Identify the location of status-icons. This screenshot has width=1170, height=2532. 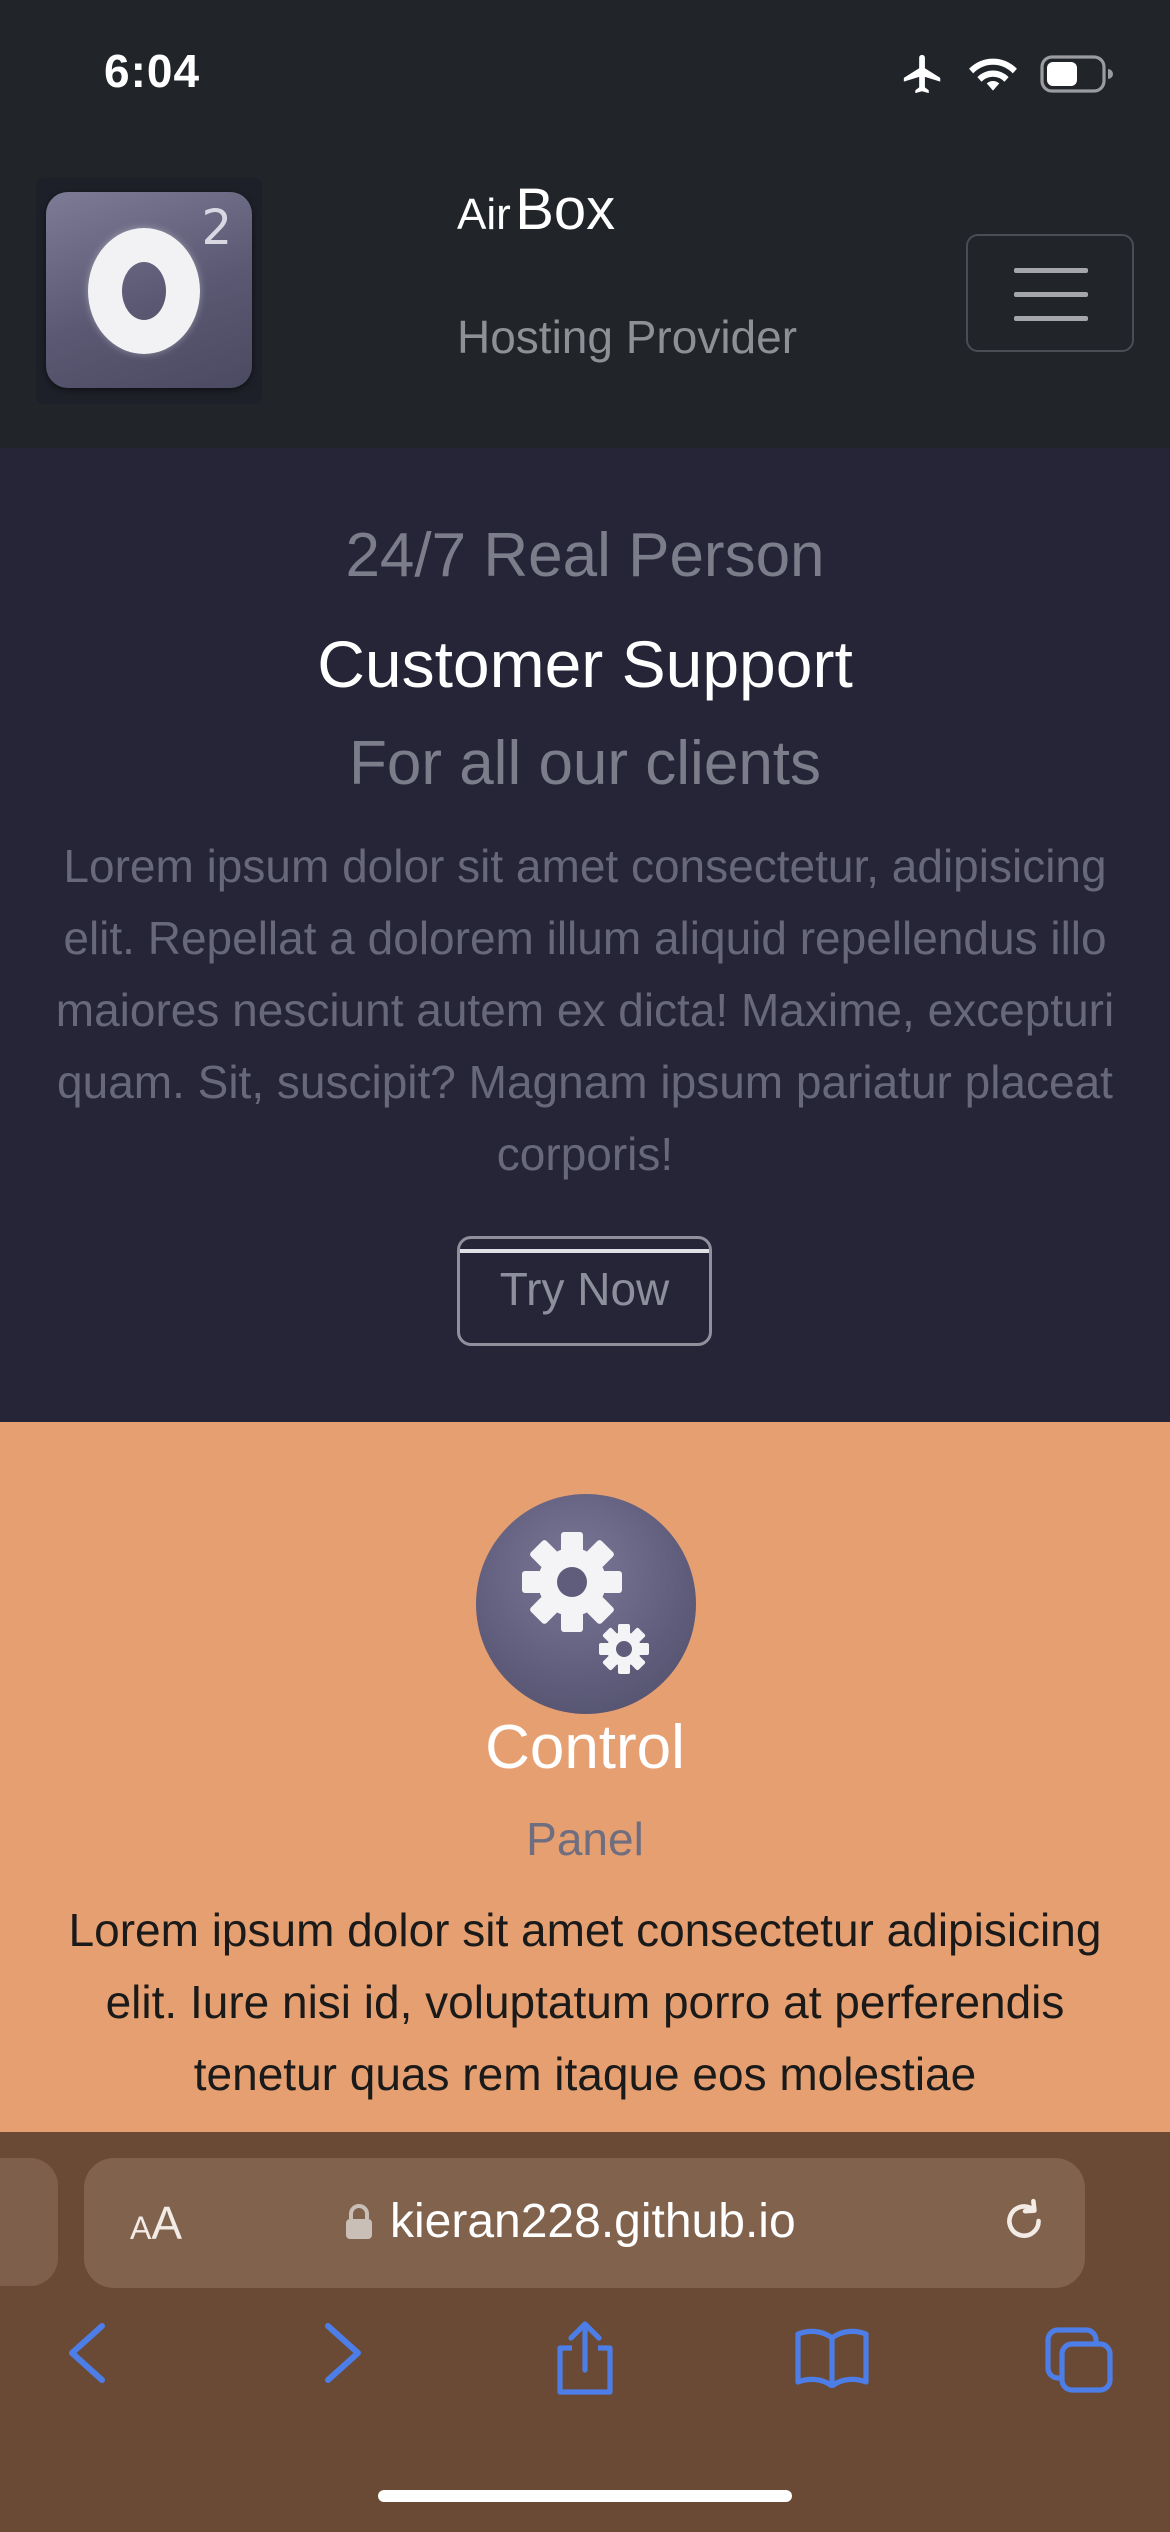
(1007, 74).